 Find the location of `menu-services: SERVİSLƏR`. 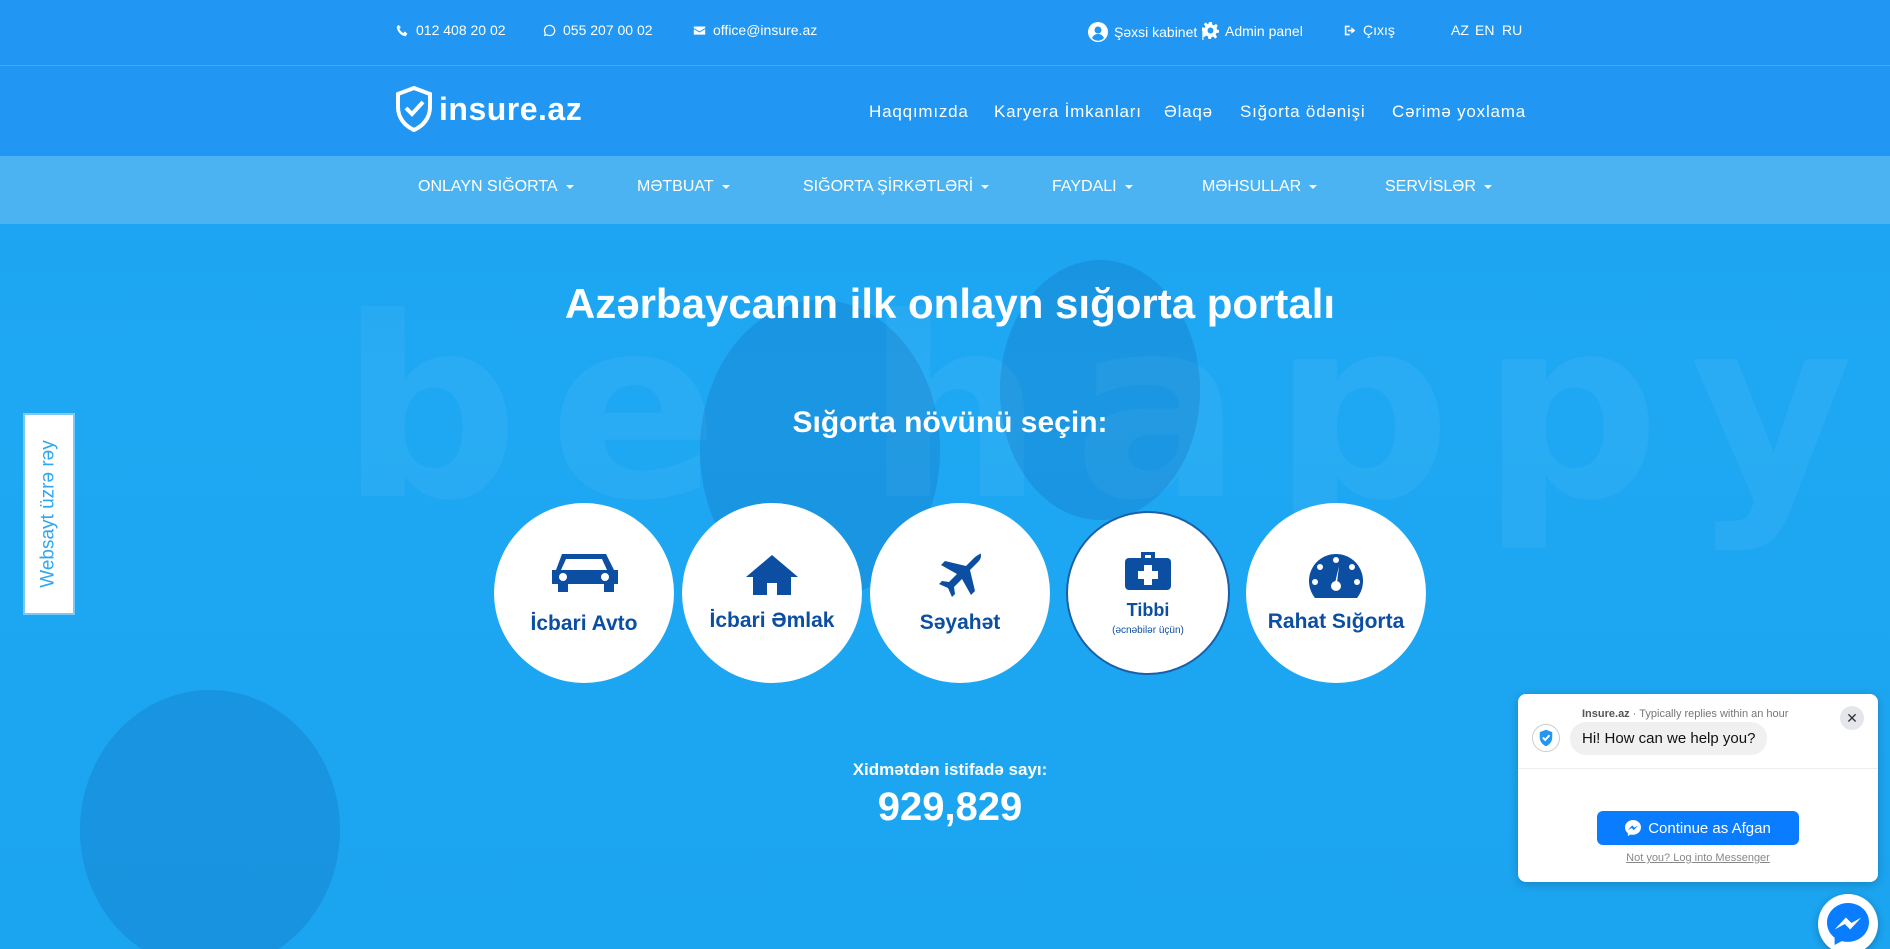

menu-services: SERVİSLƏR is located at coordinates (1438, 187).